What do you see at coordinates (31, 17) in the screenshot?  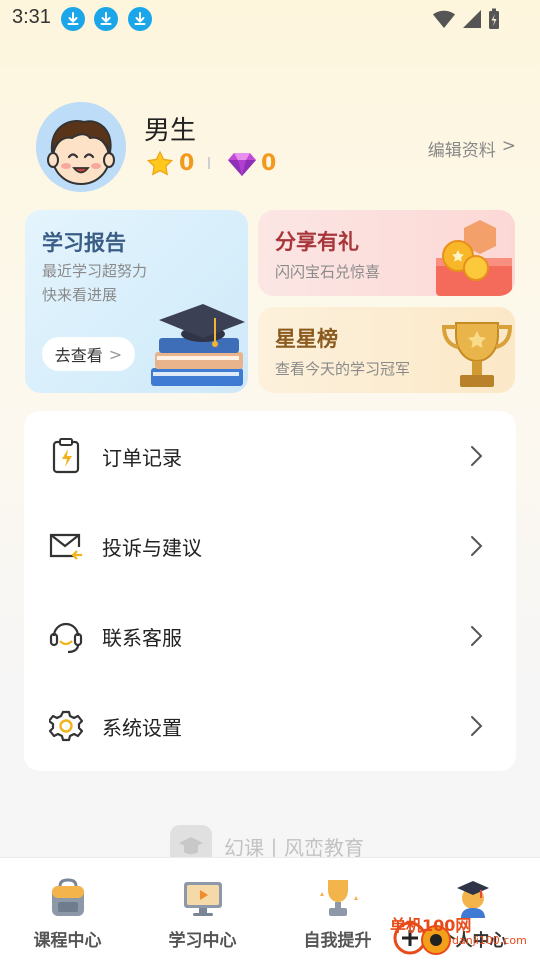 I see `status-time: 3:31` at bounding box center [31, 17].